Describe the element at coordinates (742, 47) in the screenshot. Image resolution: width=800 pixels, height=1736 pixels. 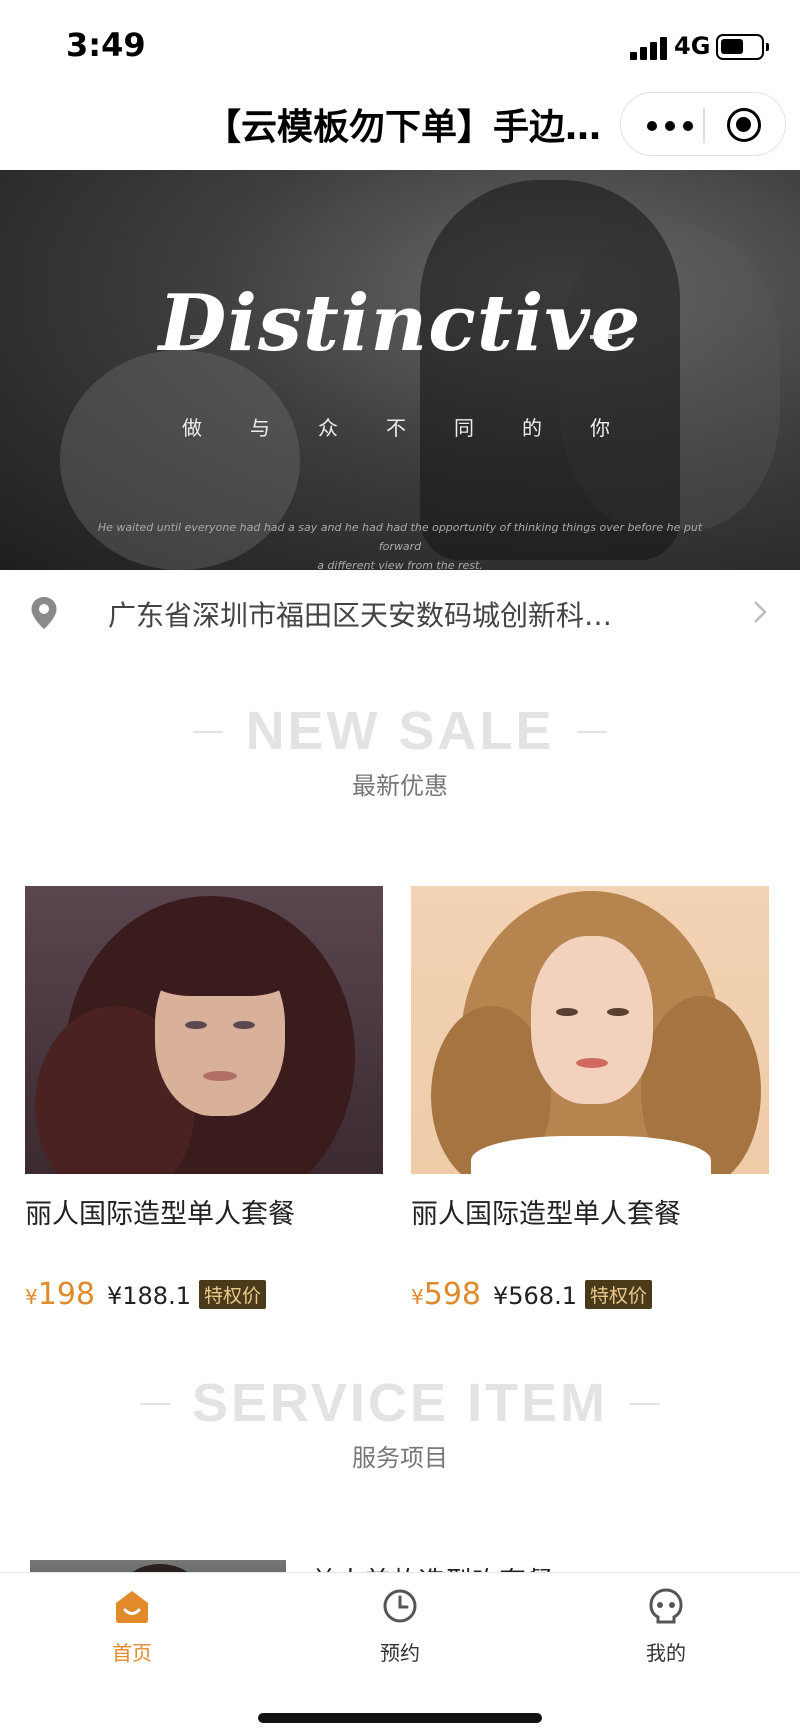
I see `battery-icon` at that location.